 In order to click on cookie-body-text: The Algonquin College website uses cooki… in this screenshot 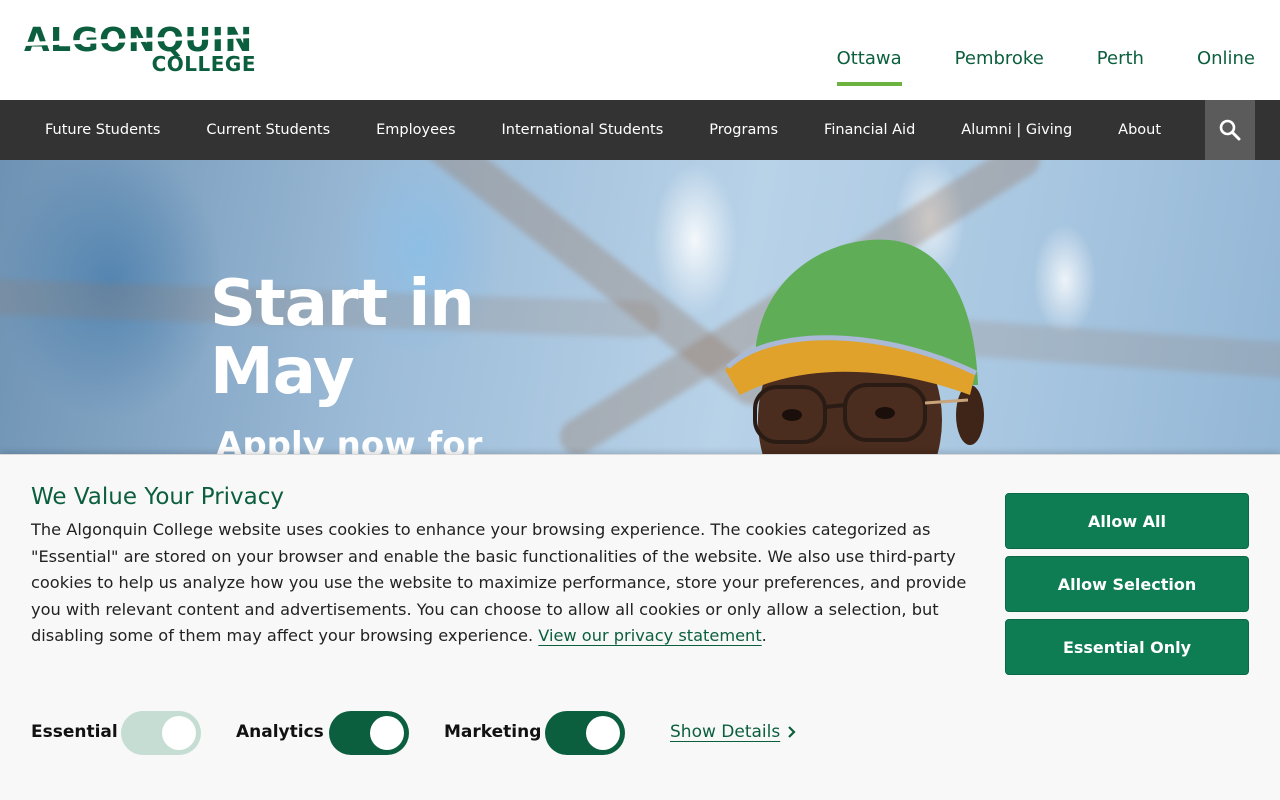, I will do `click(499, 582)`.